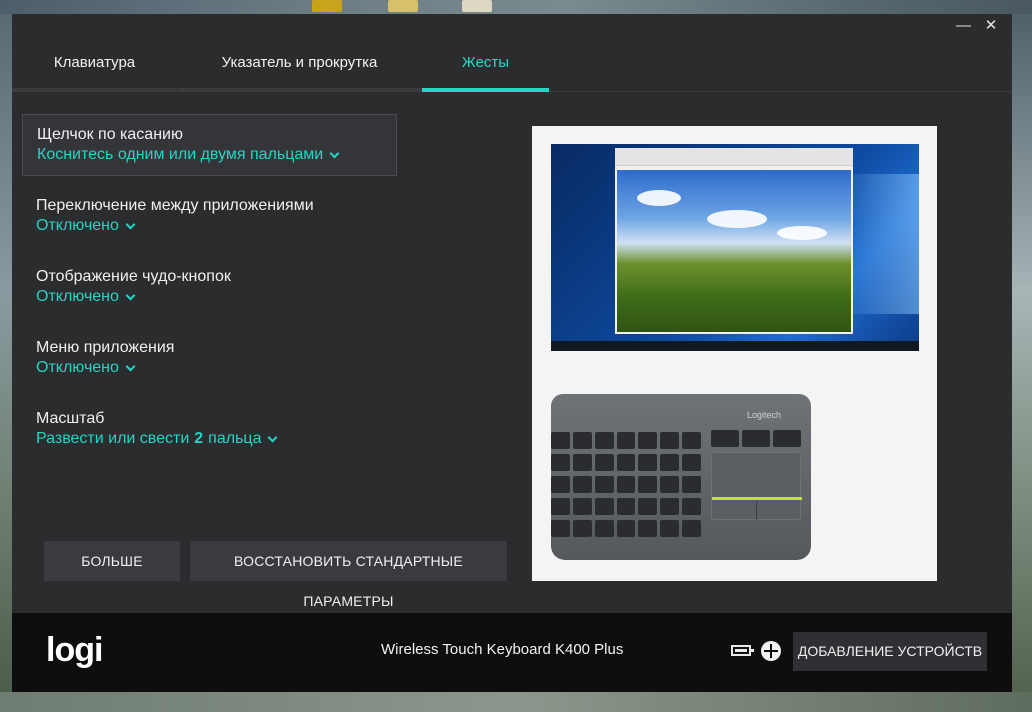 The image size is (1032, 712). I want to click on restore-defaults-button: ВОССТАНОВИТЬ СТАНДАРТНЫЕ ПАРАМЕТРЫ, so click(348, 575).